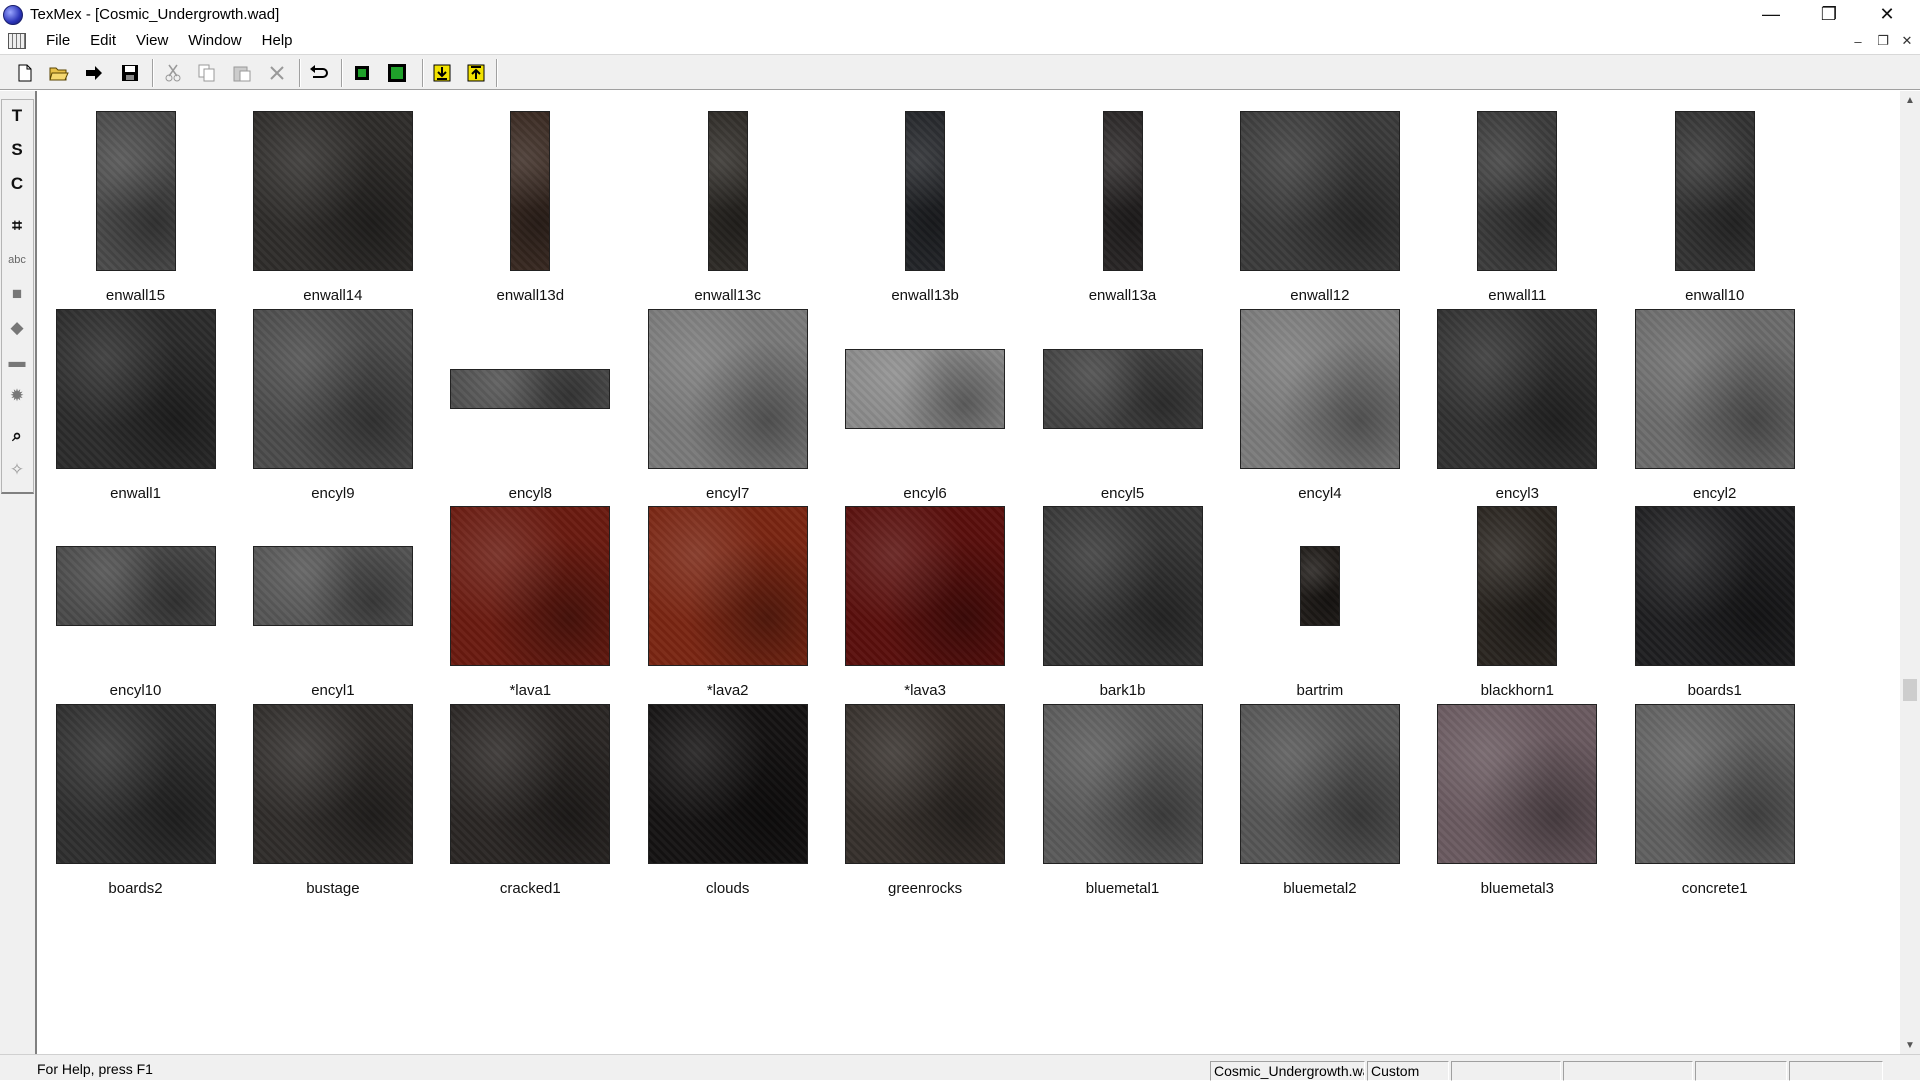 This screenshot has width=1920, height=1081. What do you see at coordinates (17, 436) in the screenshot?
I see `zoom-icon: ⌕` at bounding box center [17, 436].